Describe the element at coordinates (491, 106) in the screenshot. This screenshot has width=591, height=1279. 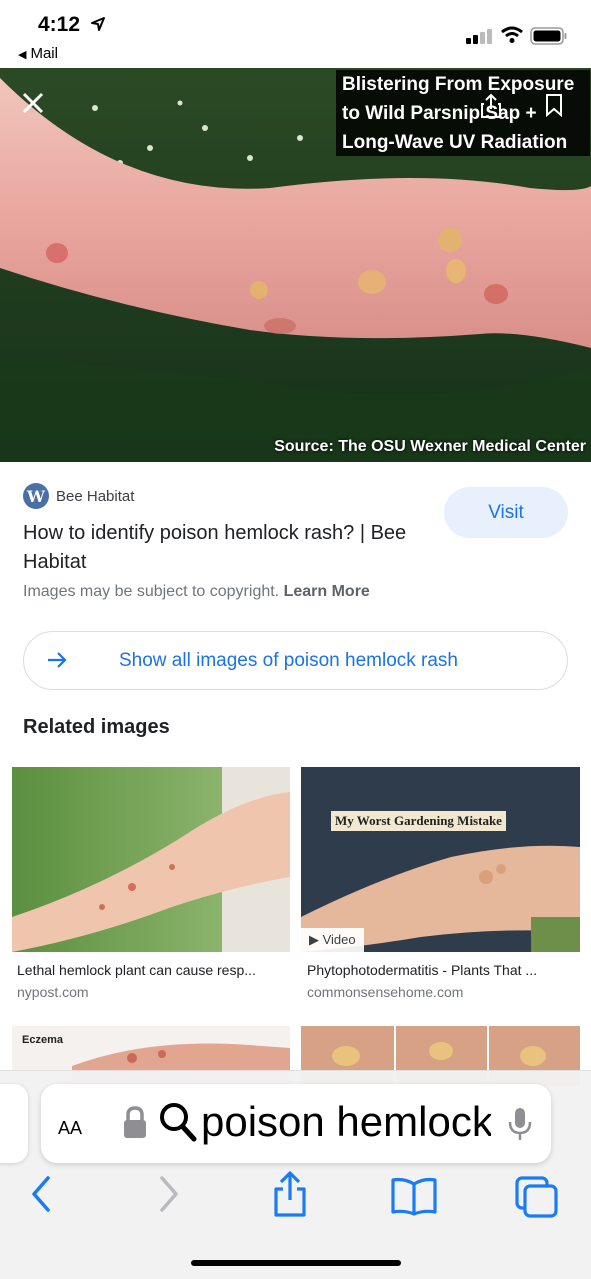
I see `share-icon` at that location.